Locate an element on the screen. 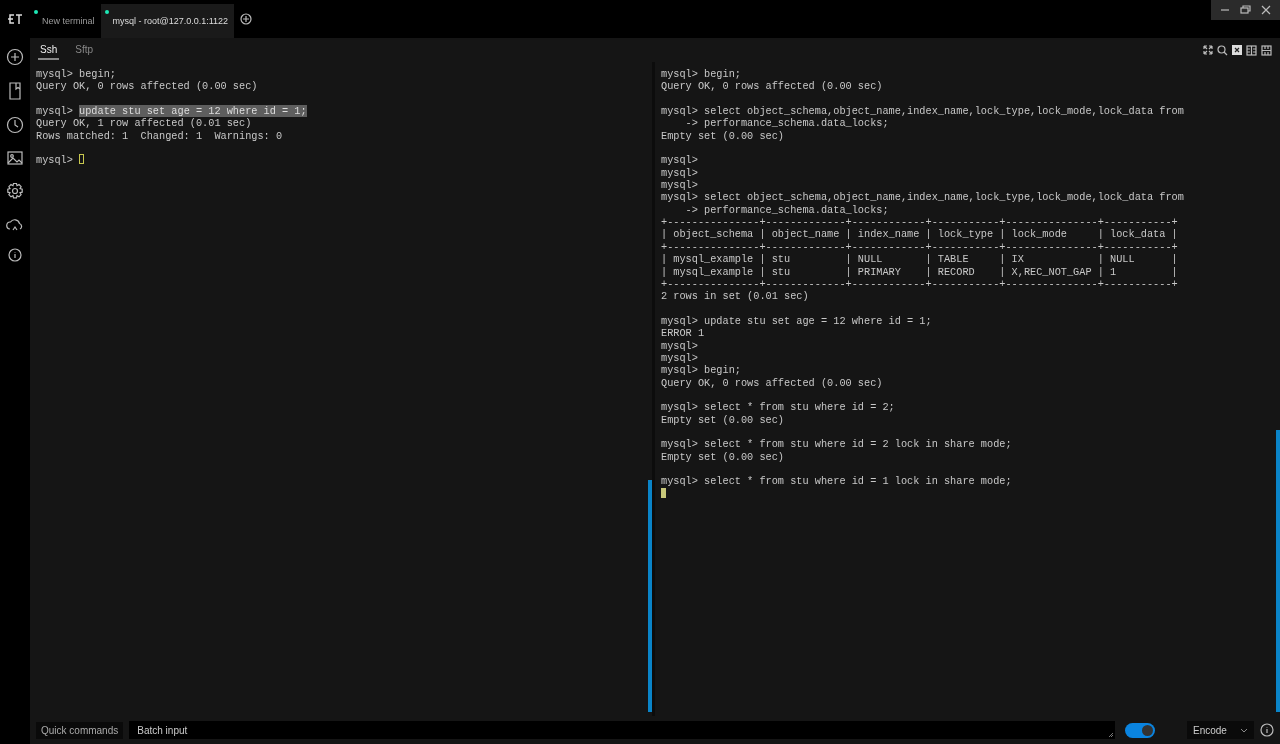  split-horizontal-icon is located at coordinates (1266, 50).